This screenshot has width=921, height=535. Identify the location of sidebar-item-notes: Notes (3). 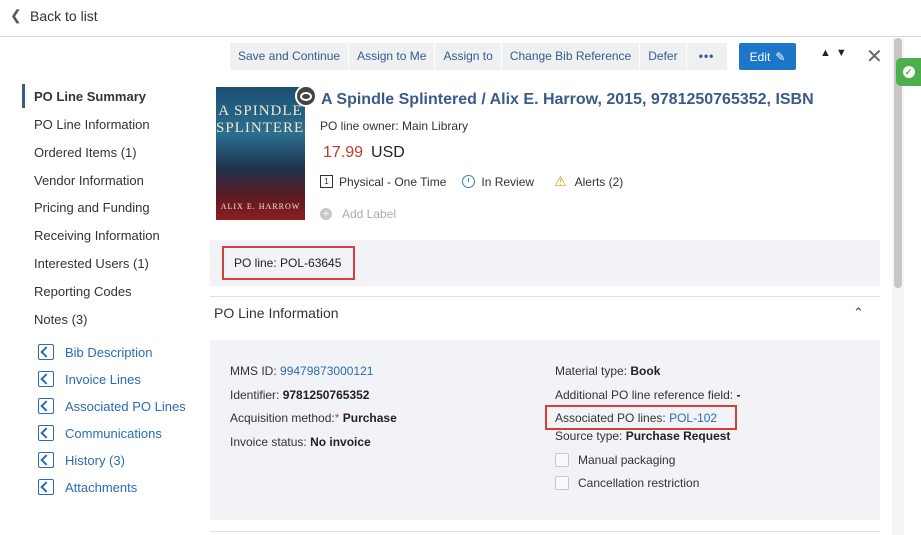
(60, 319).